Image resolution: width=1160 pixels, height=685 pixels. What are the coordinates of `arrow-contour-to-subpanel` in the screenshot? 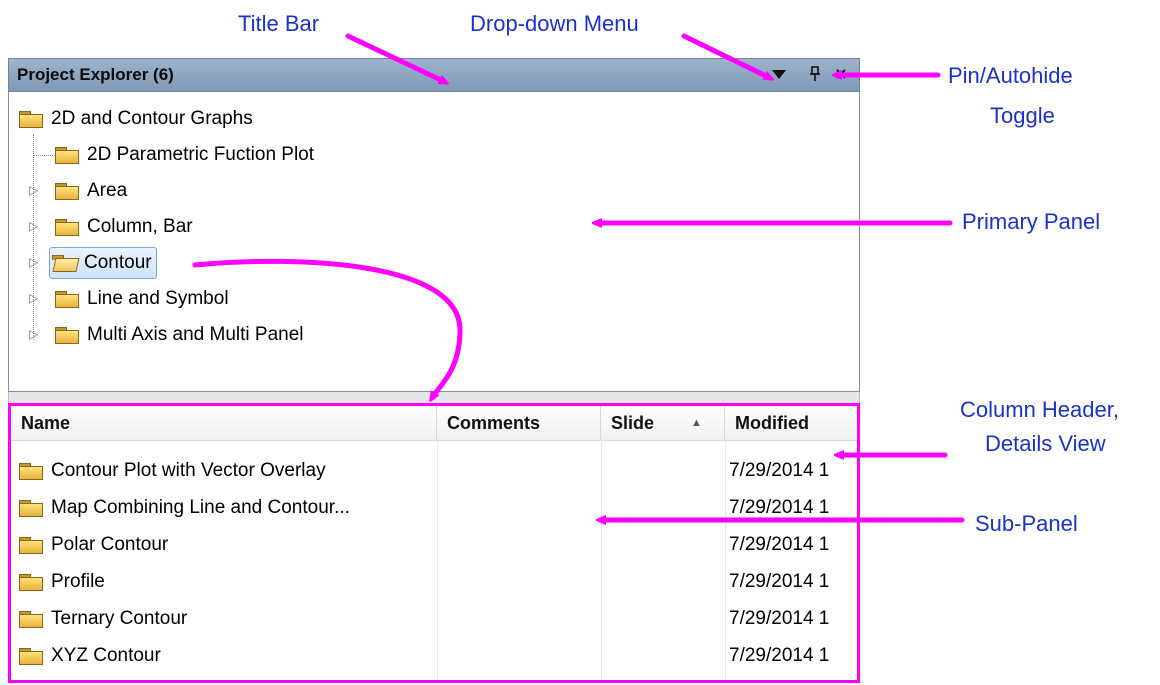 It's located at (327, 328).